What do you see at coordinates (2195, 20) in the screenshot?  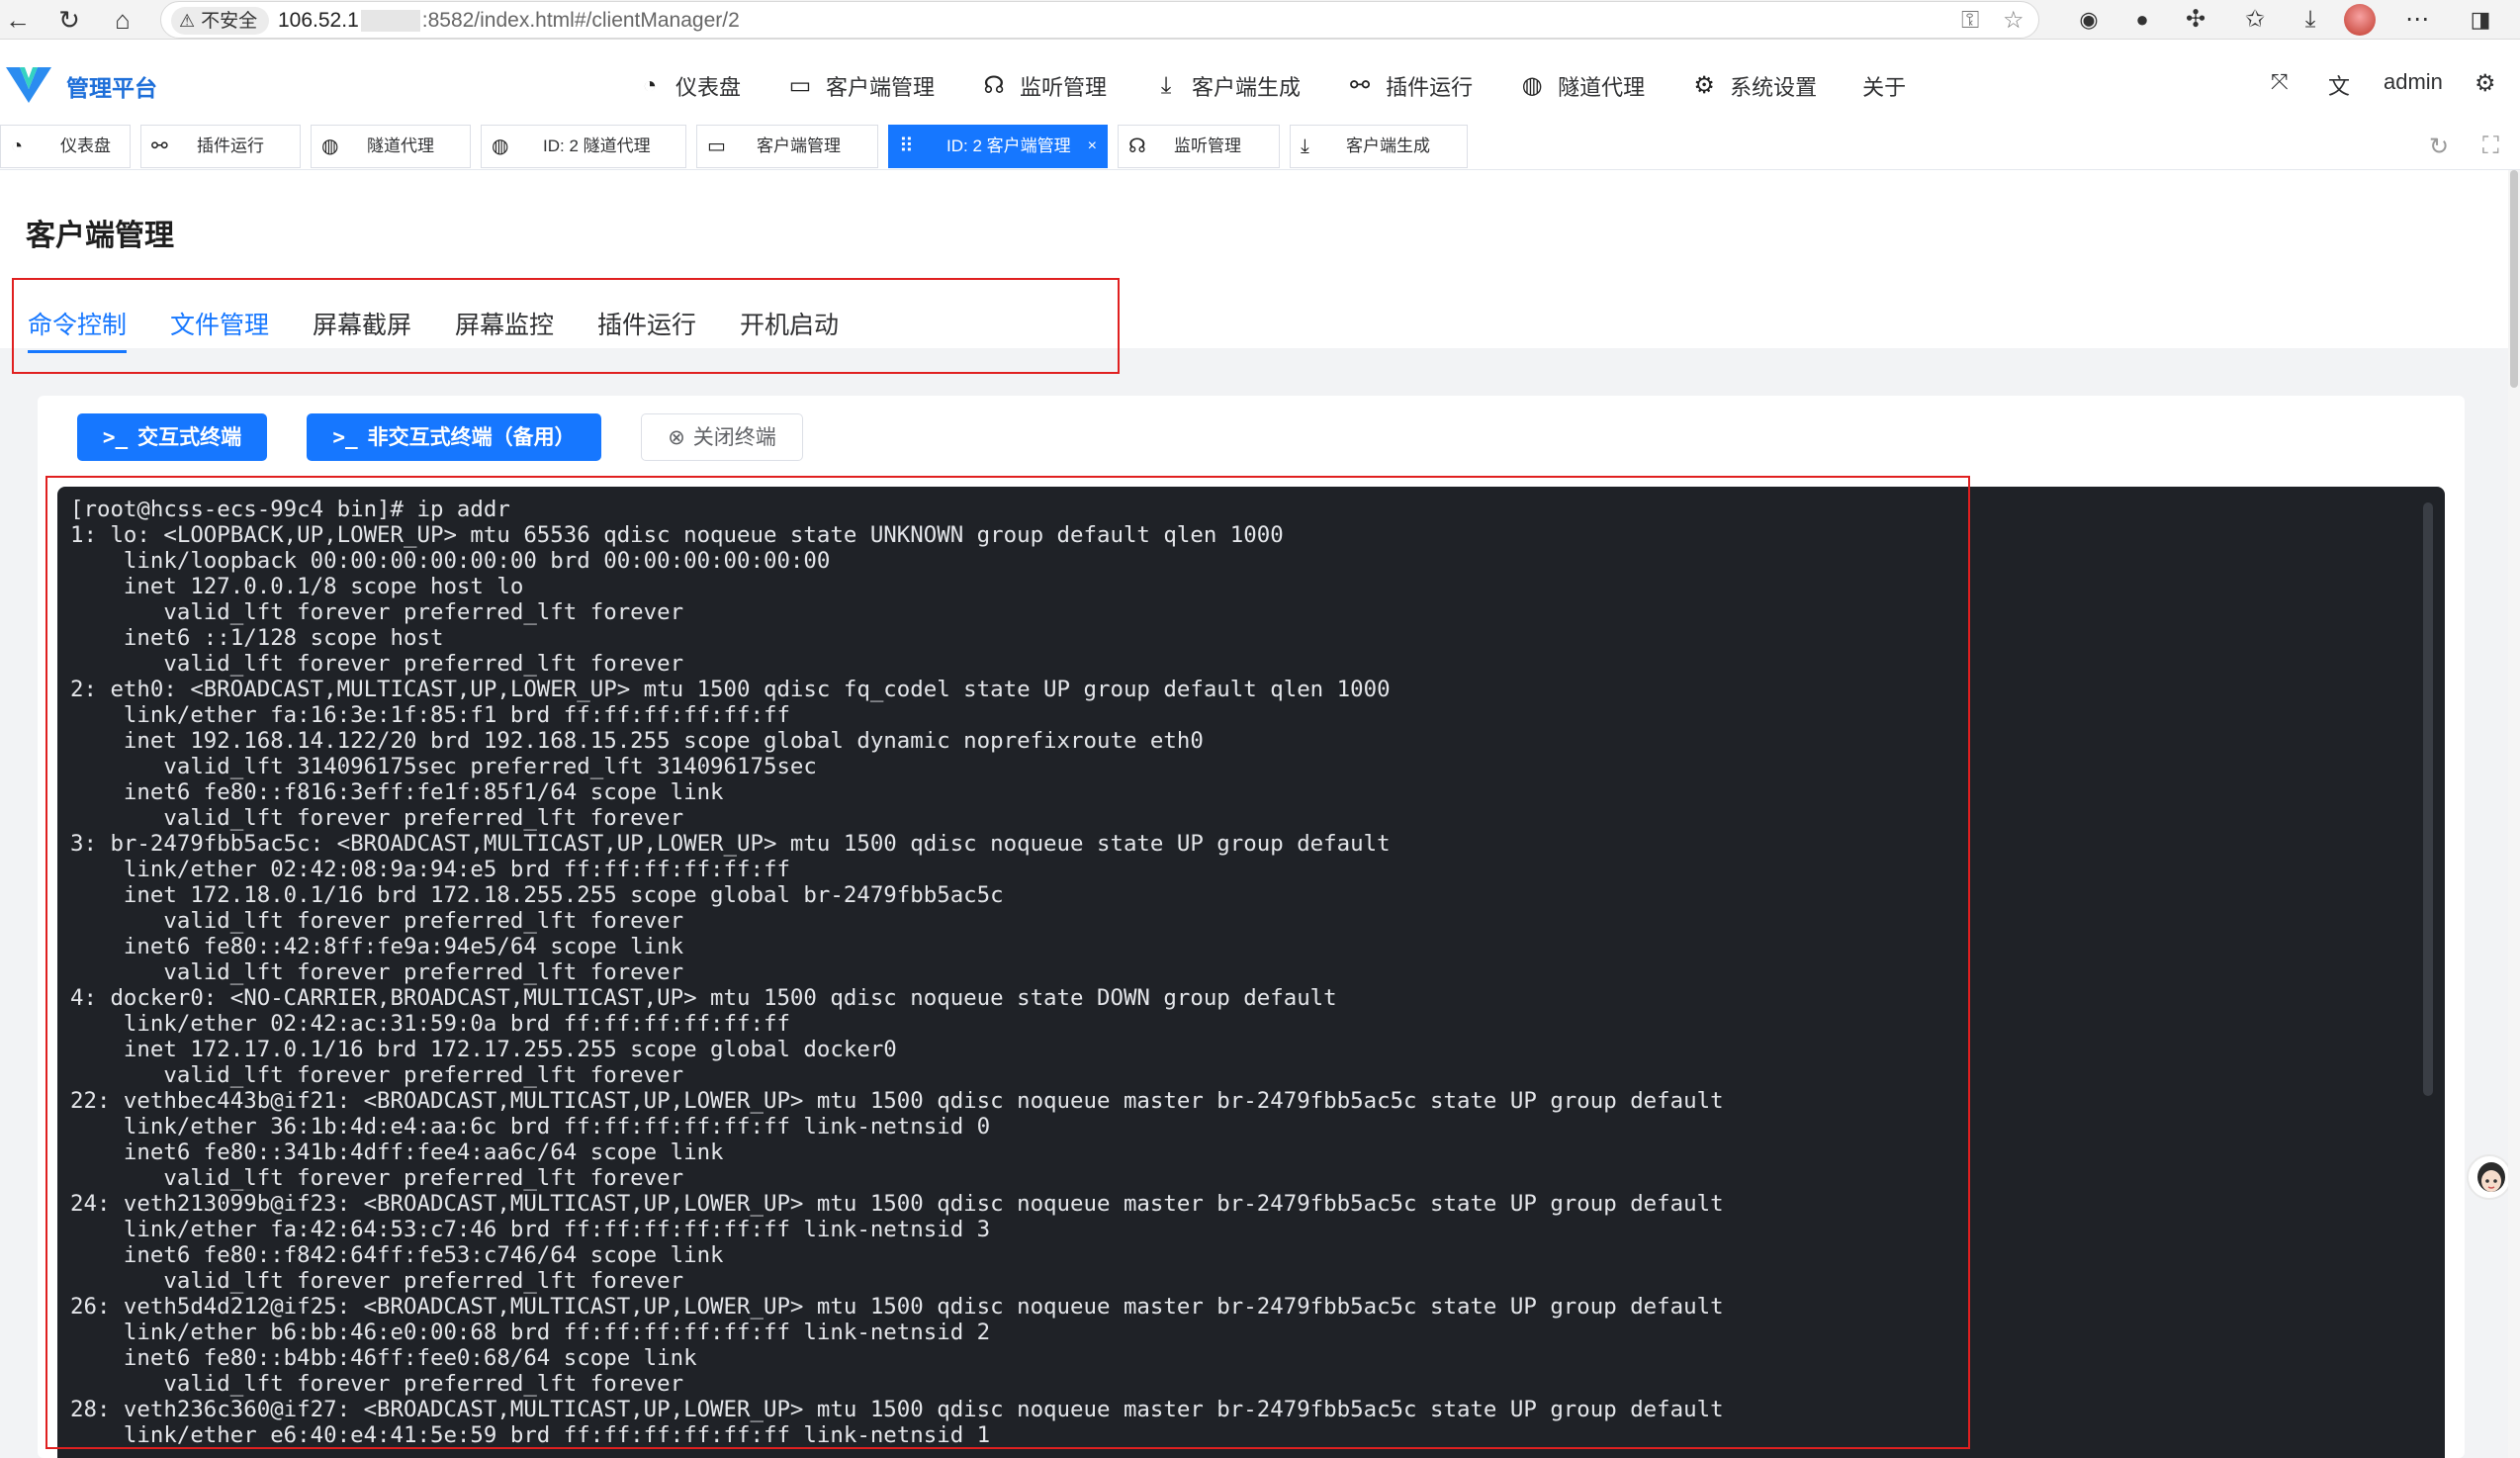 I see `puzzle-icon: ✣` at bounding box center [2195, 20].